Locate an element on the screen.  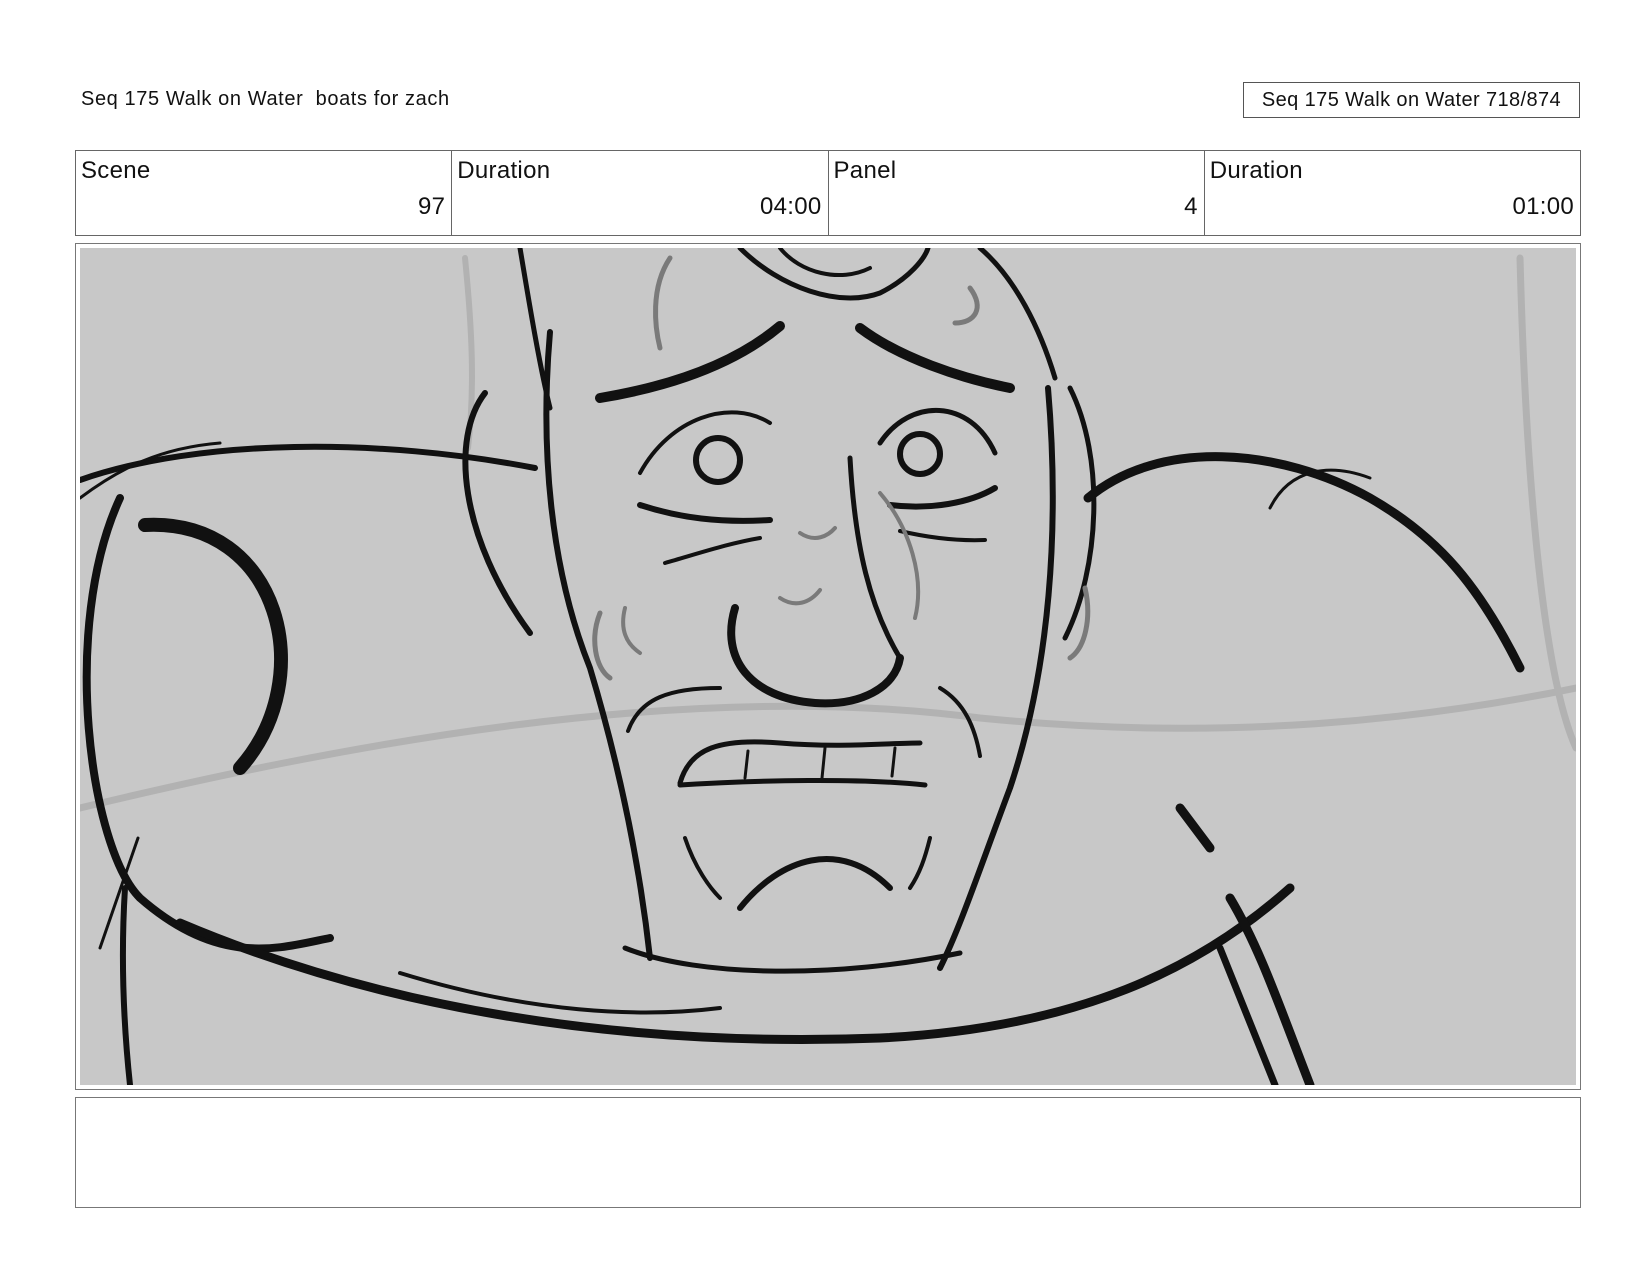
chin-left is located at coordinates (702, 868).